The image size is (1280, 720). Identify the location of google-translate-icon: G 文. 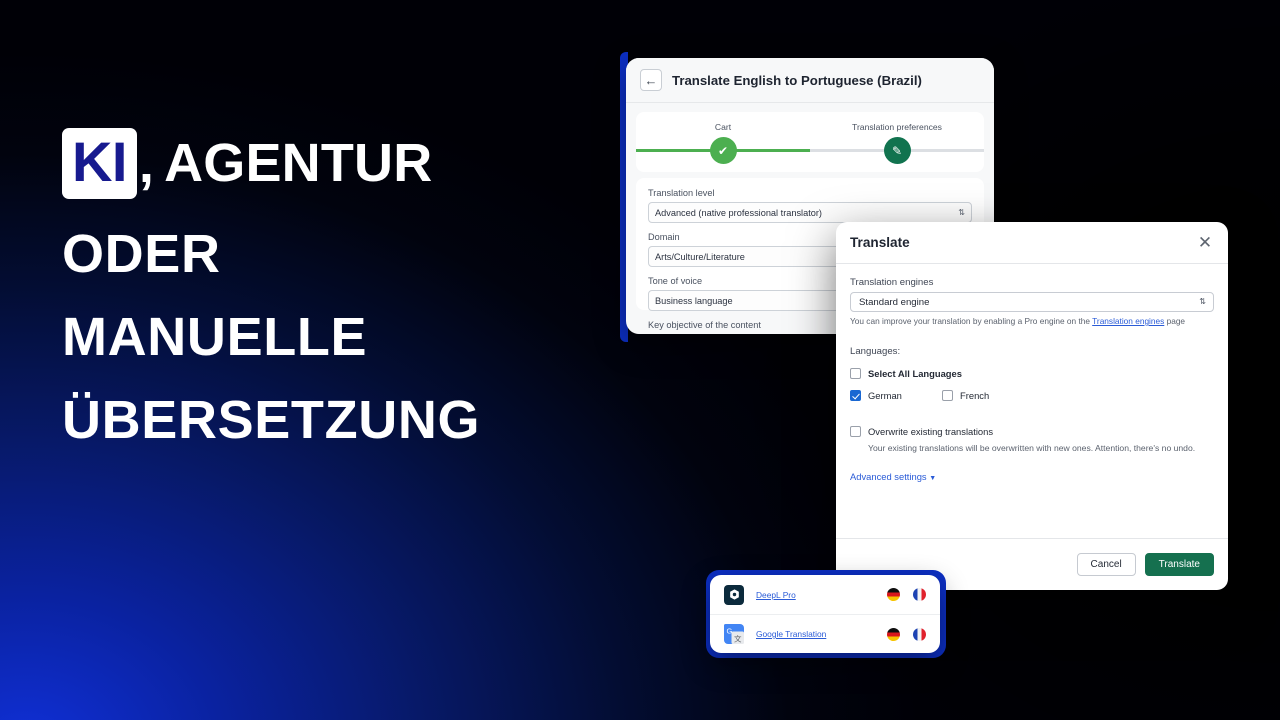
(734, 634).